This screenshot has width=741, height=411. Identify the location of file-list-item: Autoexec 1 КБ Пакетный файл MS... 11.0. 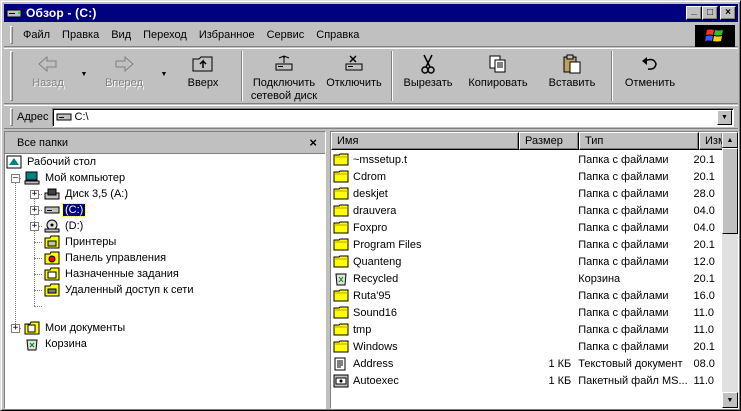
(527, 380).